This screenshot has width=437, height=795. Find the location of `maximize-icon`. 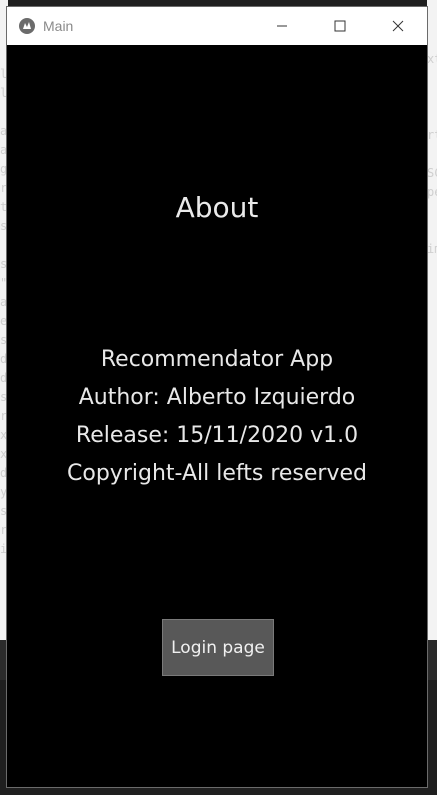

maximize-icon is located at coordinates (340, 26).